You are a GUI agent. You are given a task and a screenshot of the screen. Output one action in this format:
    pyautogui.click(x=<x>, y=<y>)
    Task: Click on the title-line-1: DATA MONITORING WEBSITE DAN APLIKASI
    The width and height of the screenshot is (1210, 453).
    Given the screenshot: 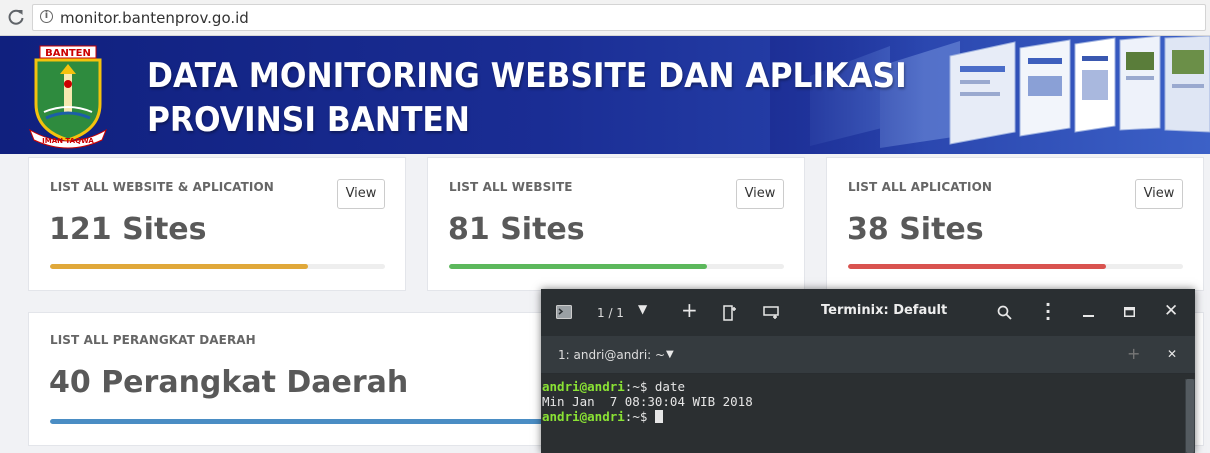 What is the action you would take?
    pyautogui.click(x=527, y=76)
    